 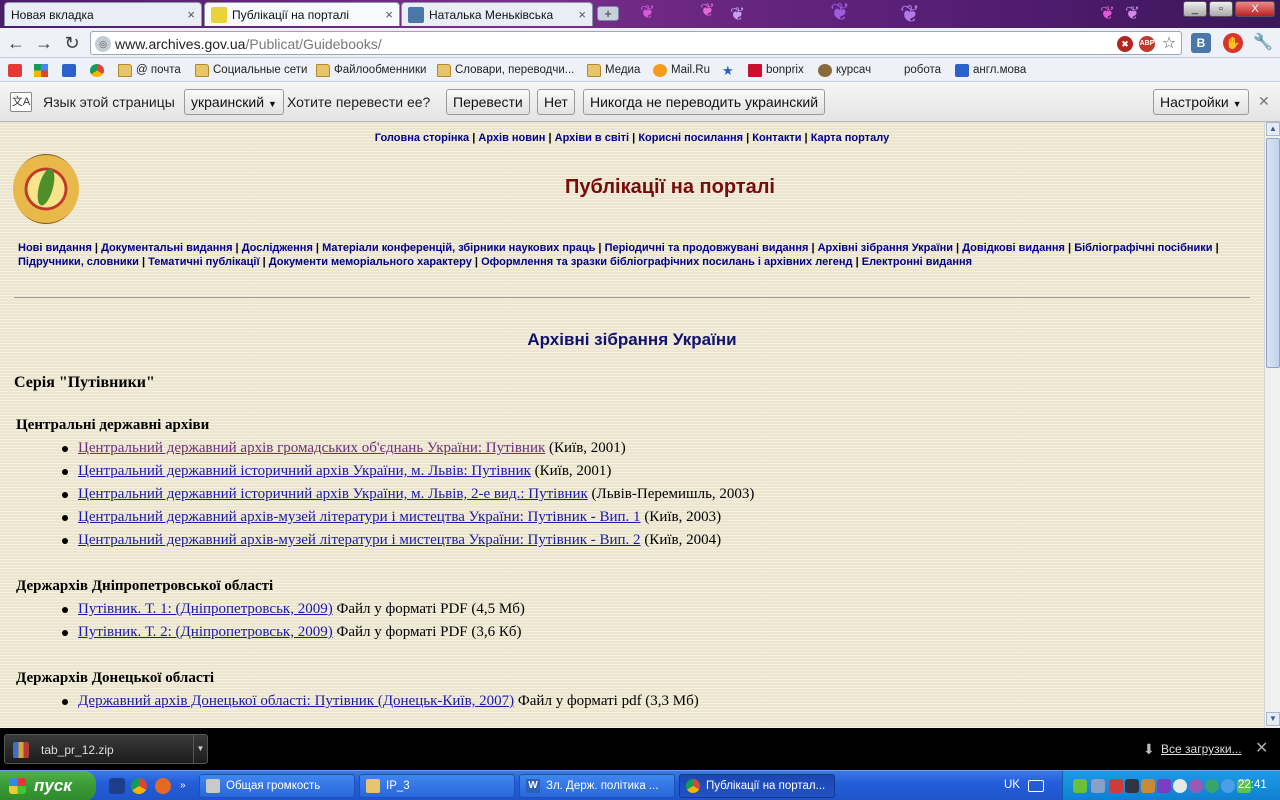 What do you see at coordinates (1273, 719) in the screenshot?
I see `scroll-down-arrow-icon: ▼` at bounding box center [1273, 719].